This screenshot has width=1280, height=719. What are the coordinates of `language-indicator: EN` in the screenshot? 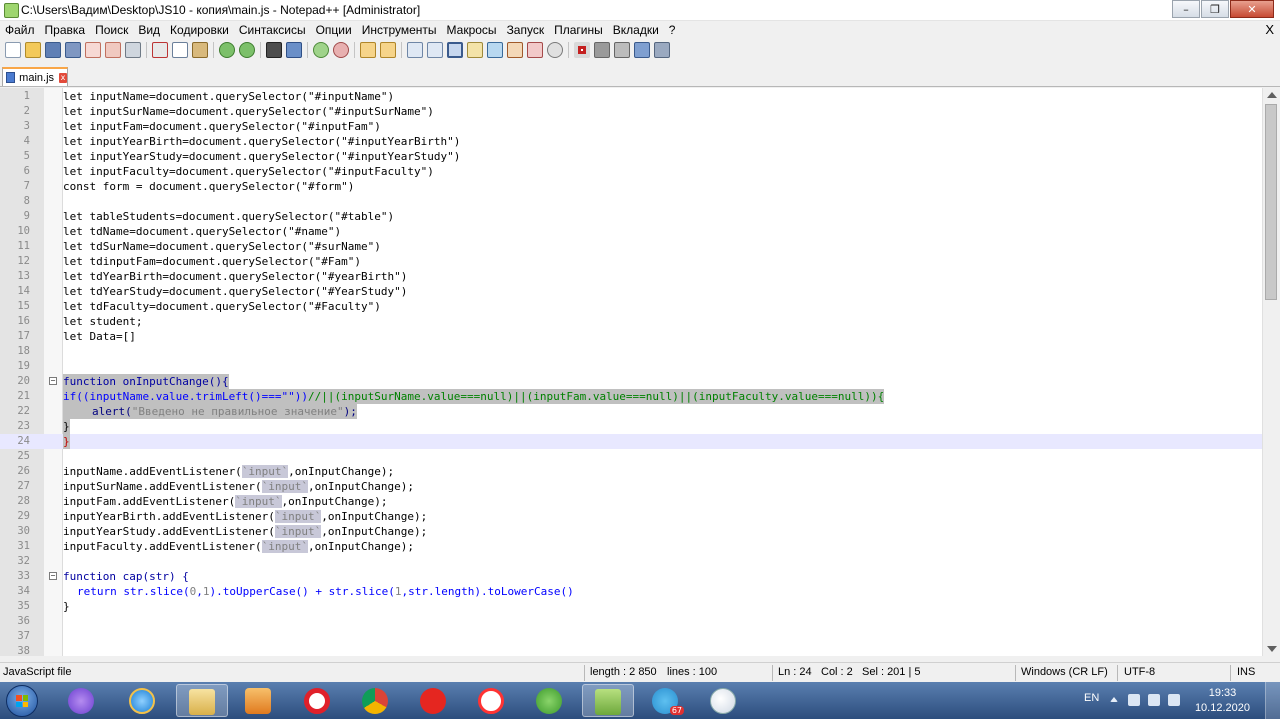 It's located at (1091, 698).